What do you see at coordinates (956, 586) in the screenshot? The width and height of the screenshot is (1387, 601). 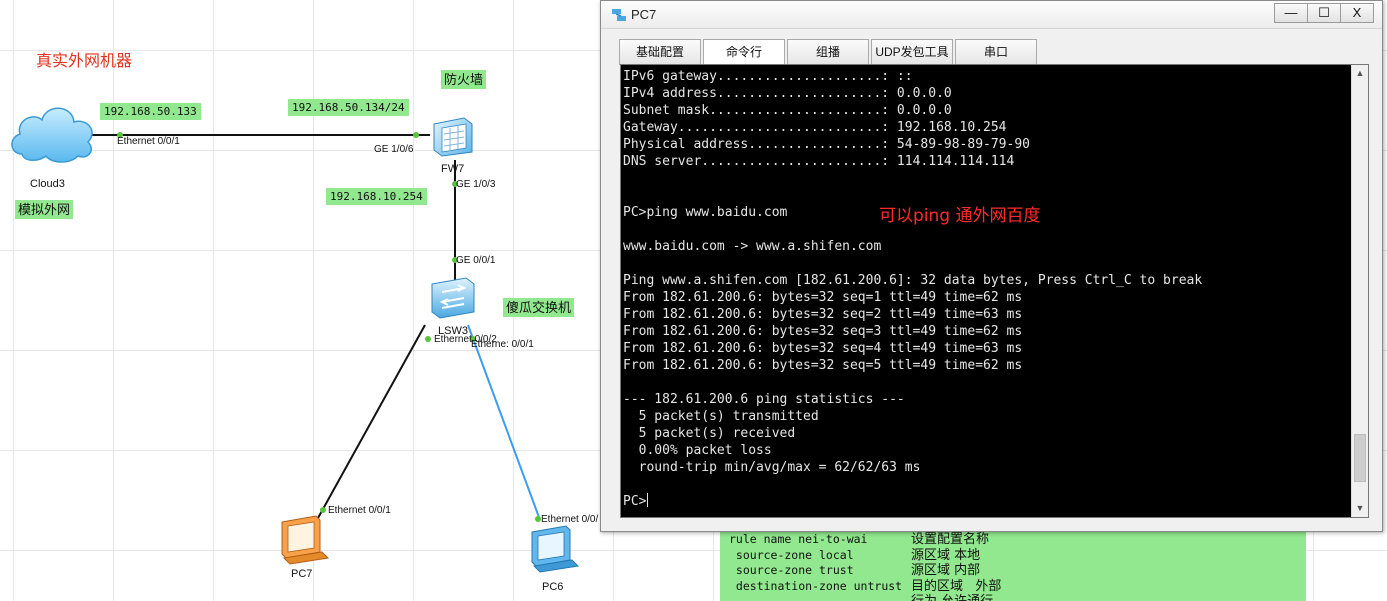 I see `config-comment: 目的区域 外部` at bounding box center [956, 586].